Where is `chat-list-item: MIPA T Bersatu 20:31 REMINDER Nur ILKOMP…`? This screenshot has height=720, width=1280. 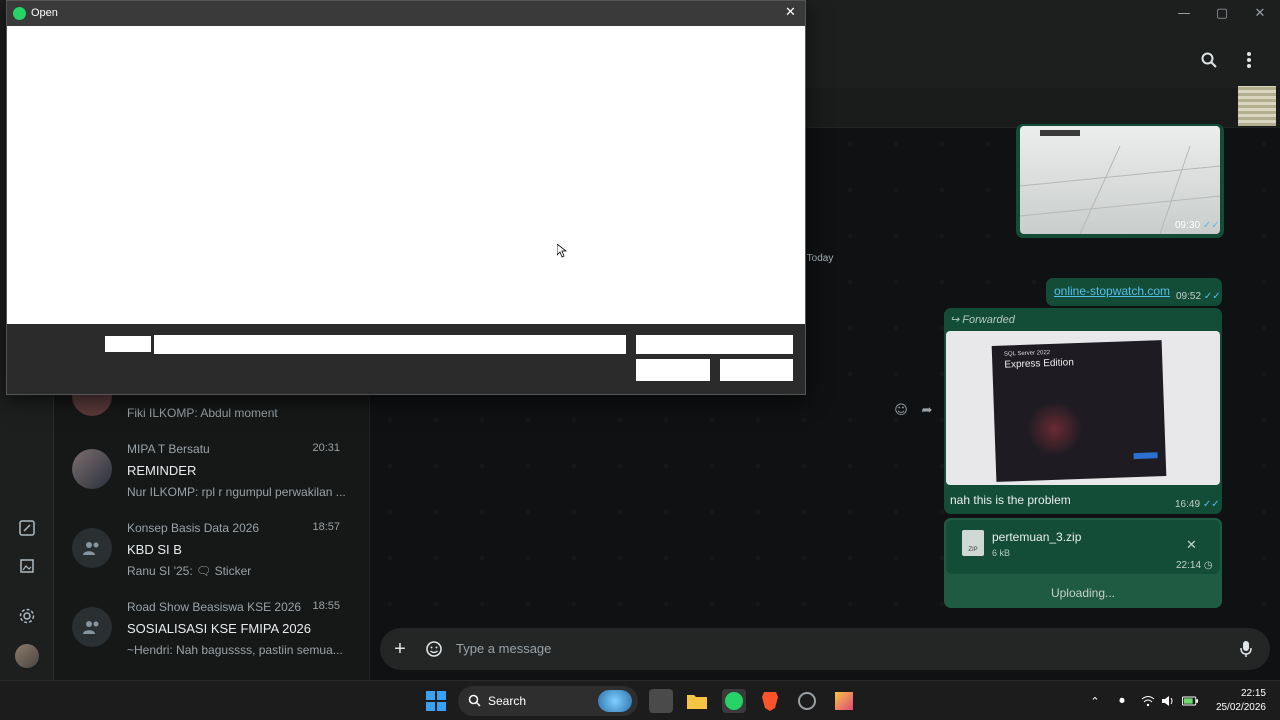 chat-list-item: MIPA T Bersatu 20:31 REMINDER Nur ILKOMP… is located at coordinates (211, 477).